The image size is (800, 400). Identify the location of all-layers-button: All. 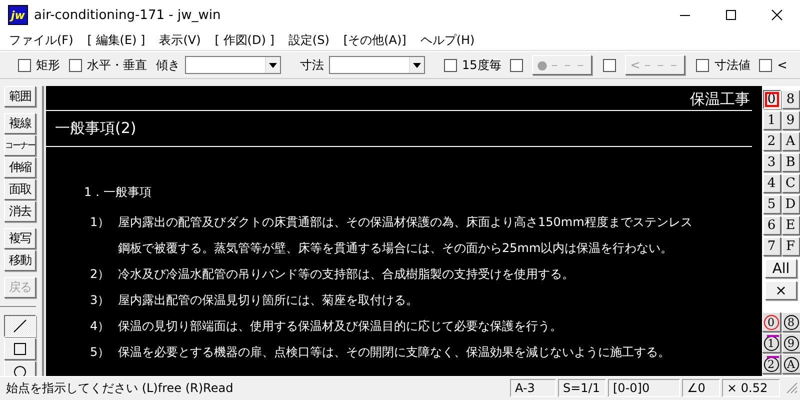
(781, 268).